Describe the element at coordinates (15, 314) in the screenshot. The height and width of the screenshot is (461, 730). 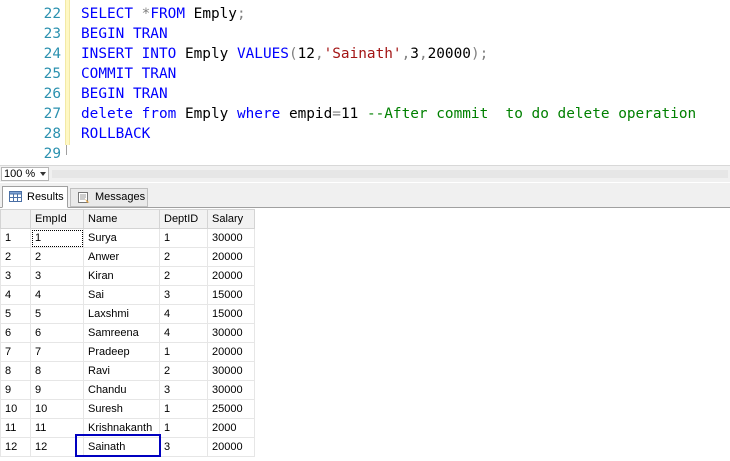
I see `row-number: 5` at that location.